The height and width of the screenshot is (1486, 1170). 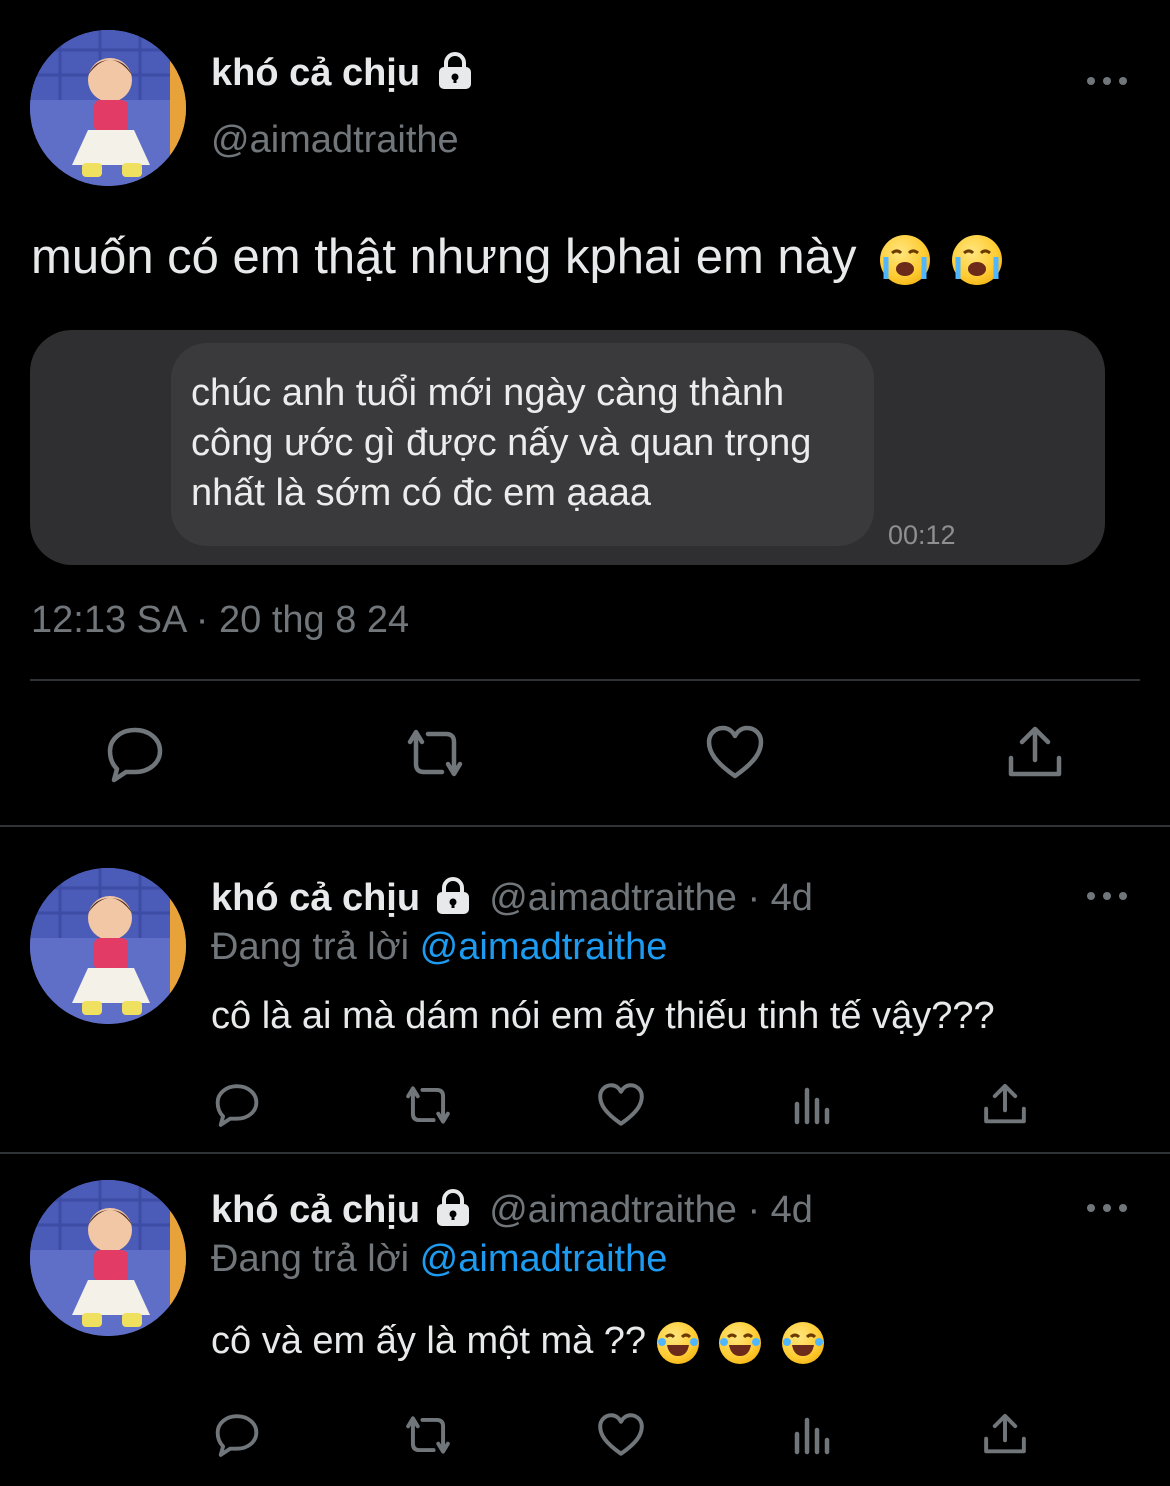 I want to click on display-name-text: khó cả chịu, so click(x=315, y=73).